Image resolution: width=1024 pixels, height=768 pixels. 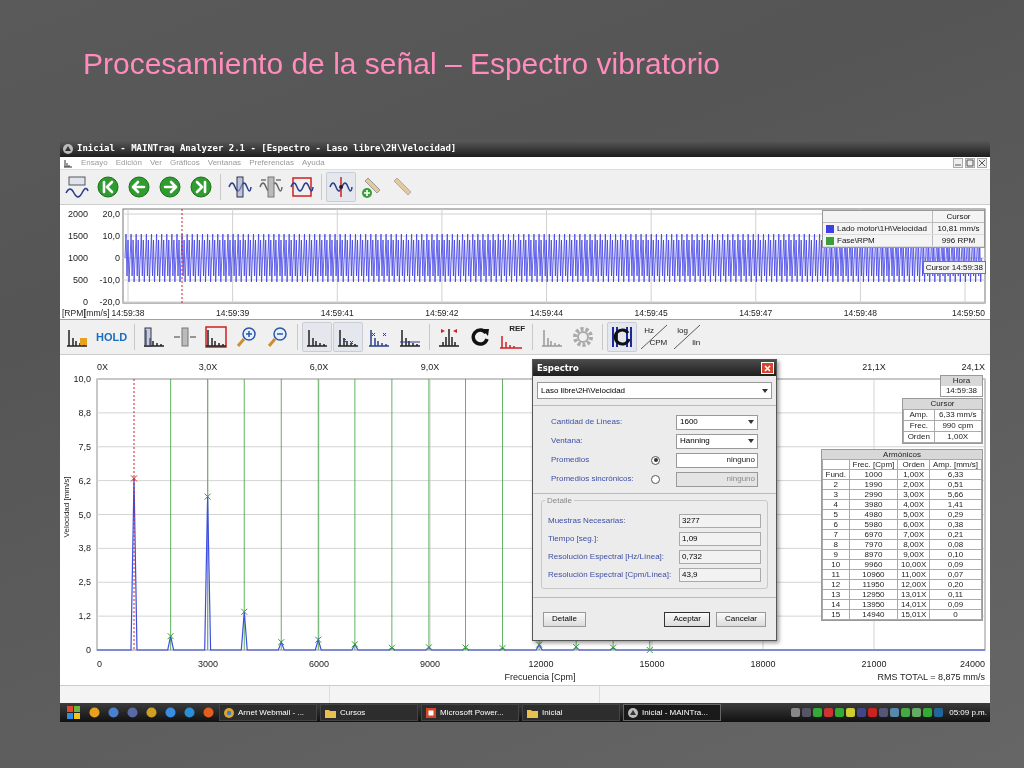 What do you see at coordinates (955, 614) in the screenshot?
I see `table-cell: 0` at bounding box center [955, 614].